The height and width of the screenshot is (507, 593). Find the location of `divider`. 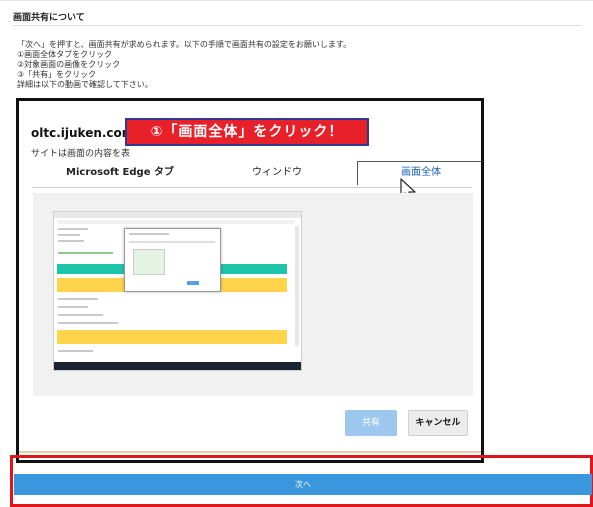

divider is located at coordinates (250, 452).